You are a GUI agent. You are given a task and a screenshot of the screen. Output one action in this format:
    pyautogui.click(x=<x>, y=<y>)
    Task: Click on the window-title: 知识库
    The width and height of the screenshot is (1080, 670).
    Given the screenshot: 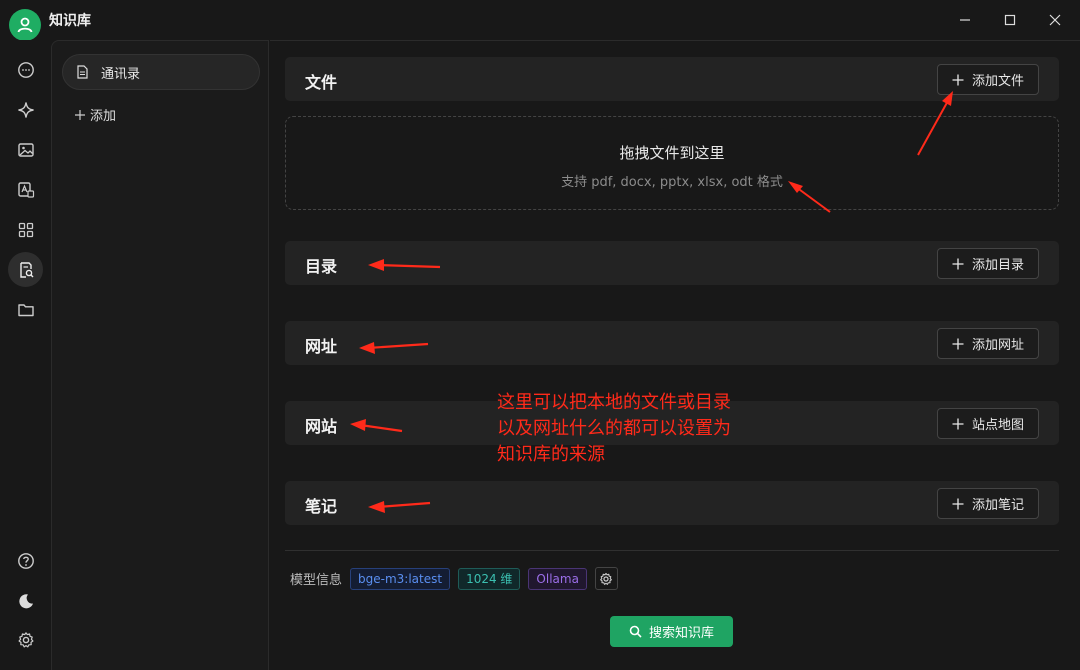 What is the action you would take?
    pyautogui.click(x=70, y=21)
    